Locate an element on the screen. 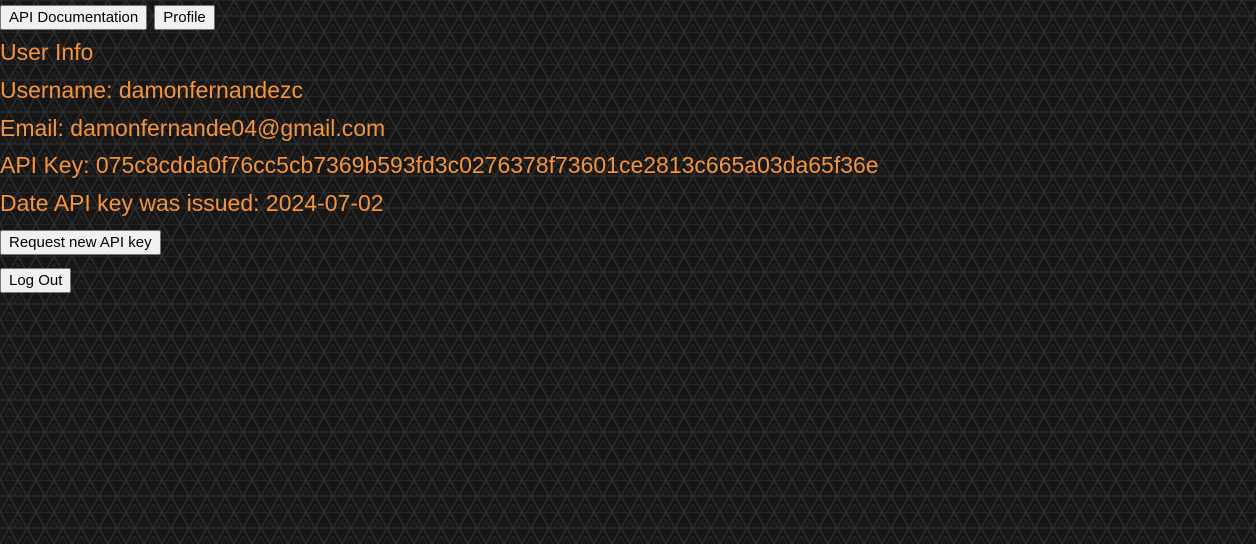 The height and width of the screenshot is (544, 1256). user-info-heading: User Info is located at coordinates (47, 52).